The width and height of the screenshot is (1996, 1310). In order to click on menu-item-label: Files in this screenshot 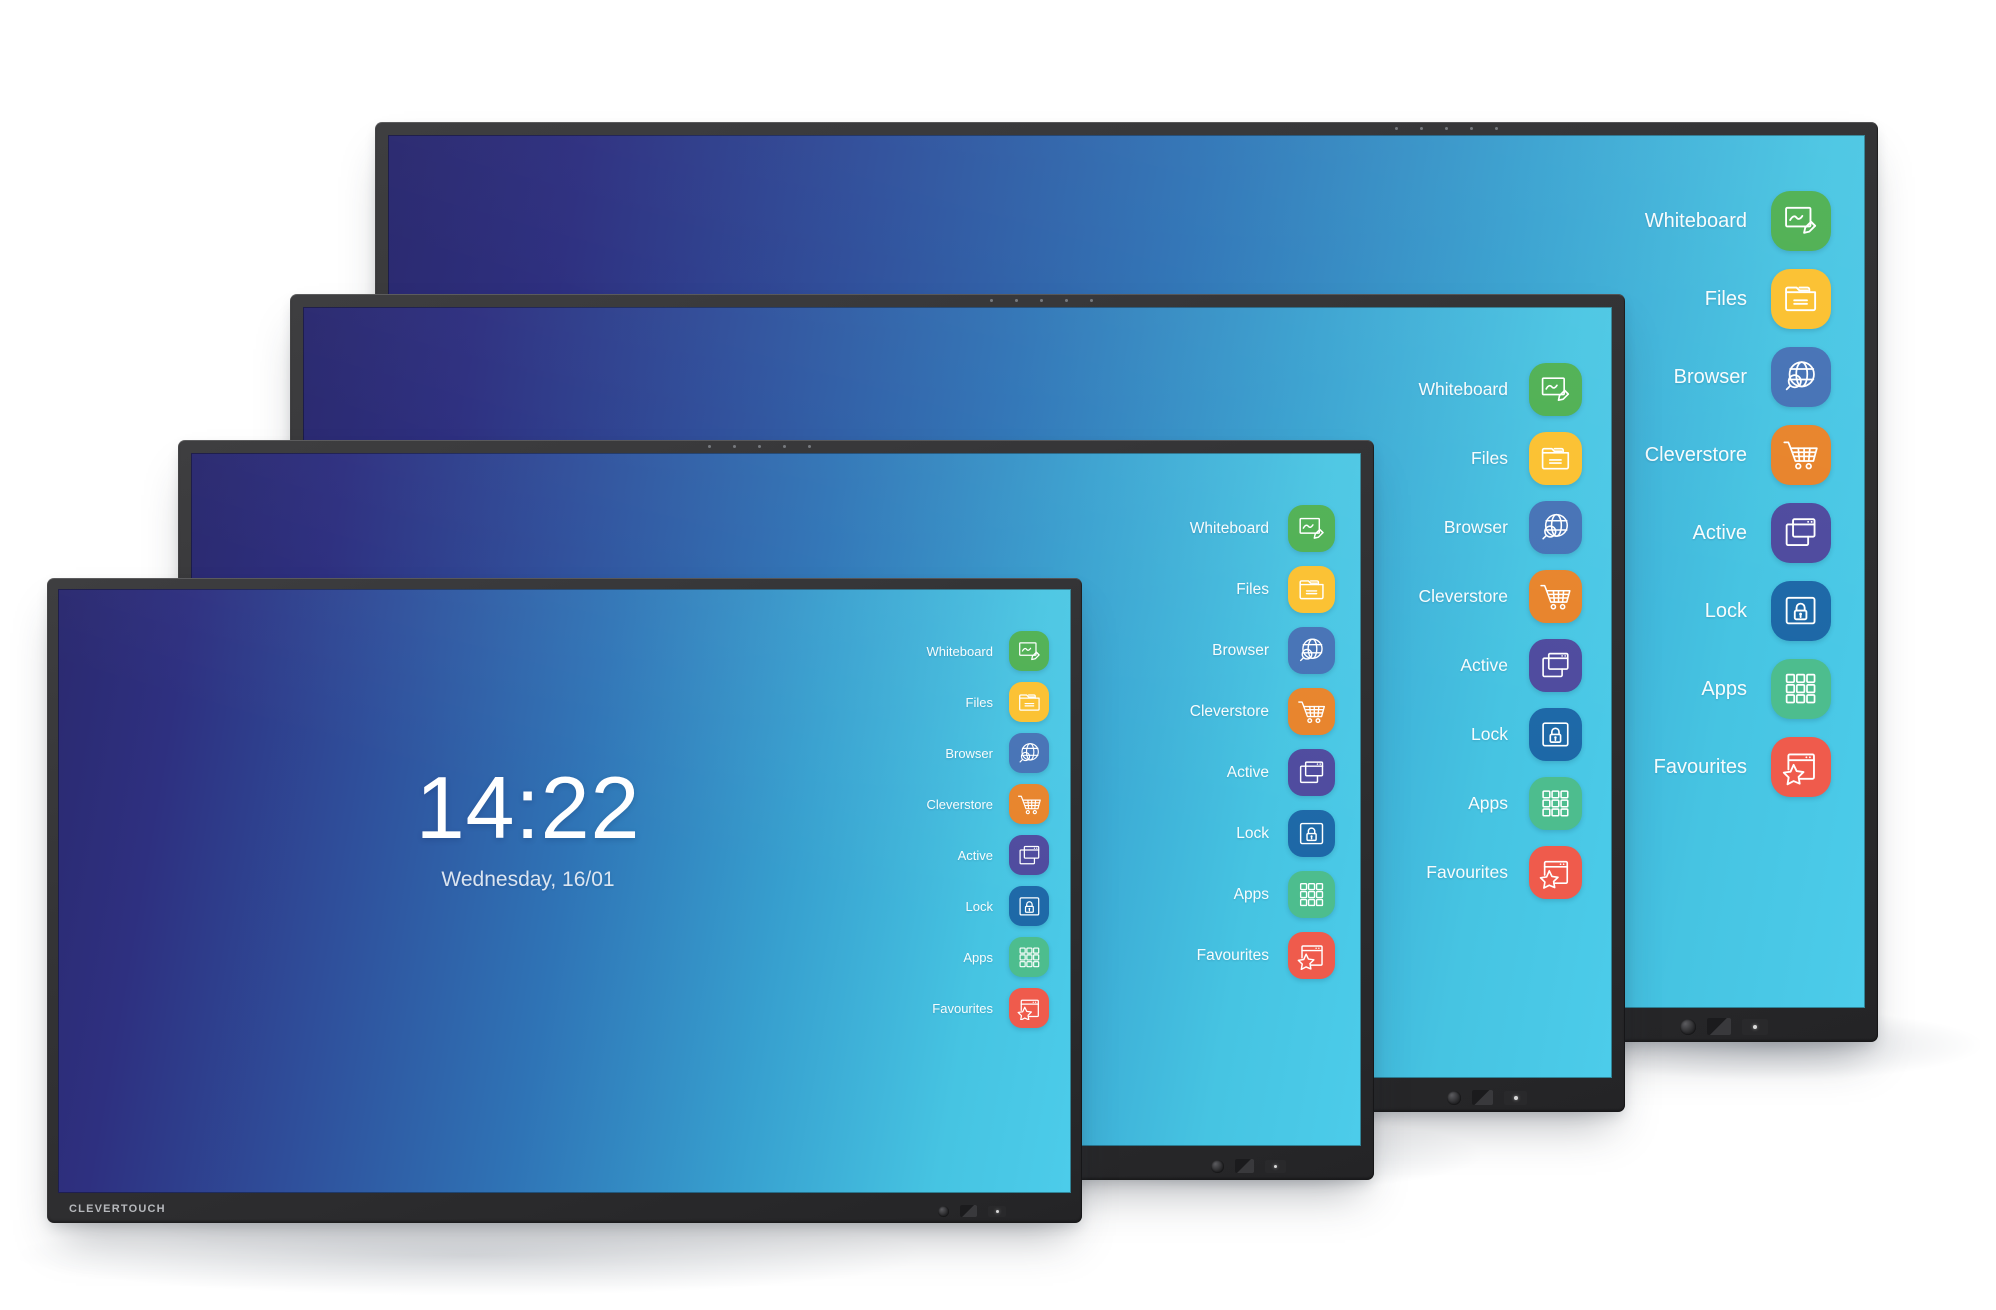, I will do `click(1725, 298)`.